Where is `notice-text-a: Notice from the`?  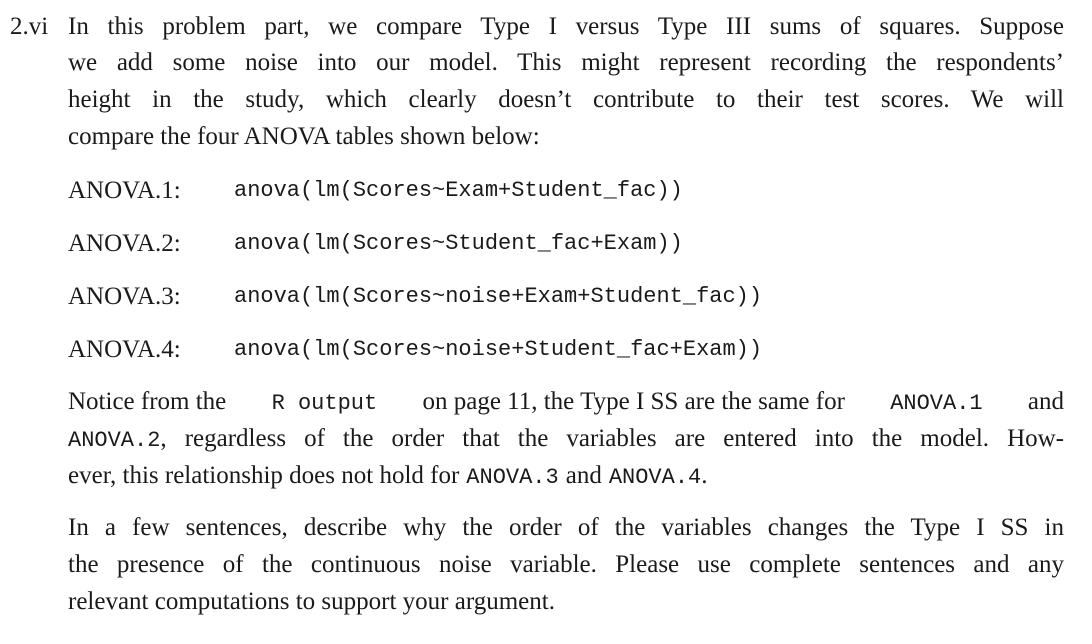 notice-text-a: Notice from the is located at coordinates (147, 401).